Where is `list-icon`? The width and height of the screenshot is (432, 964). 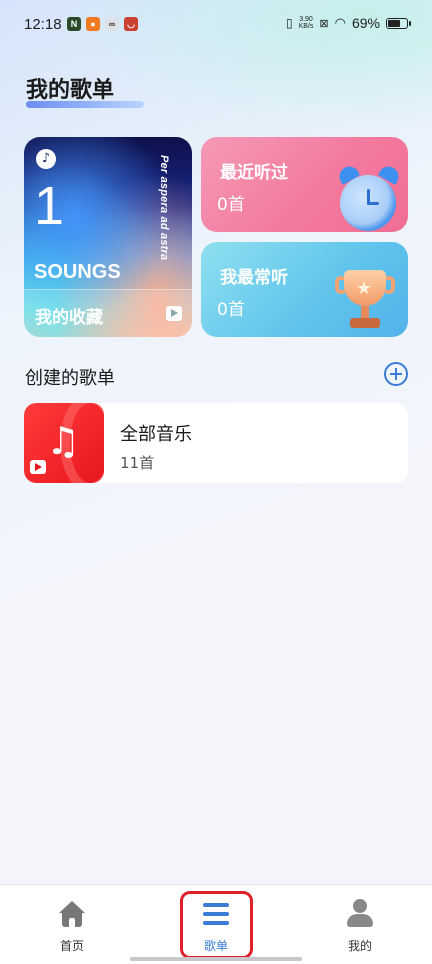
list-icon is located at coordinates (216, 914).